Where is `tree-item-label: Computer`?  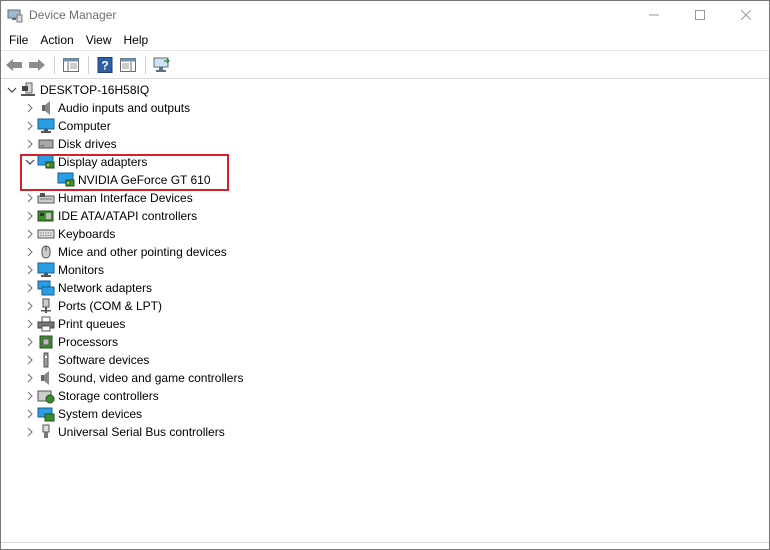 tree-item-label: Computer is located at coordinates (84, 126).